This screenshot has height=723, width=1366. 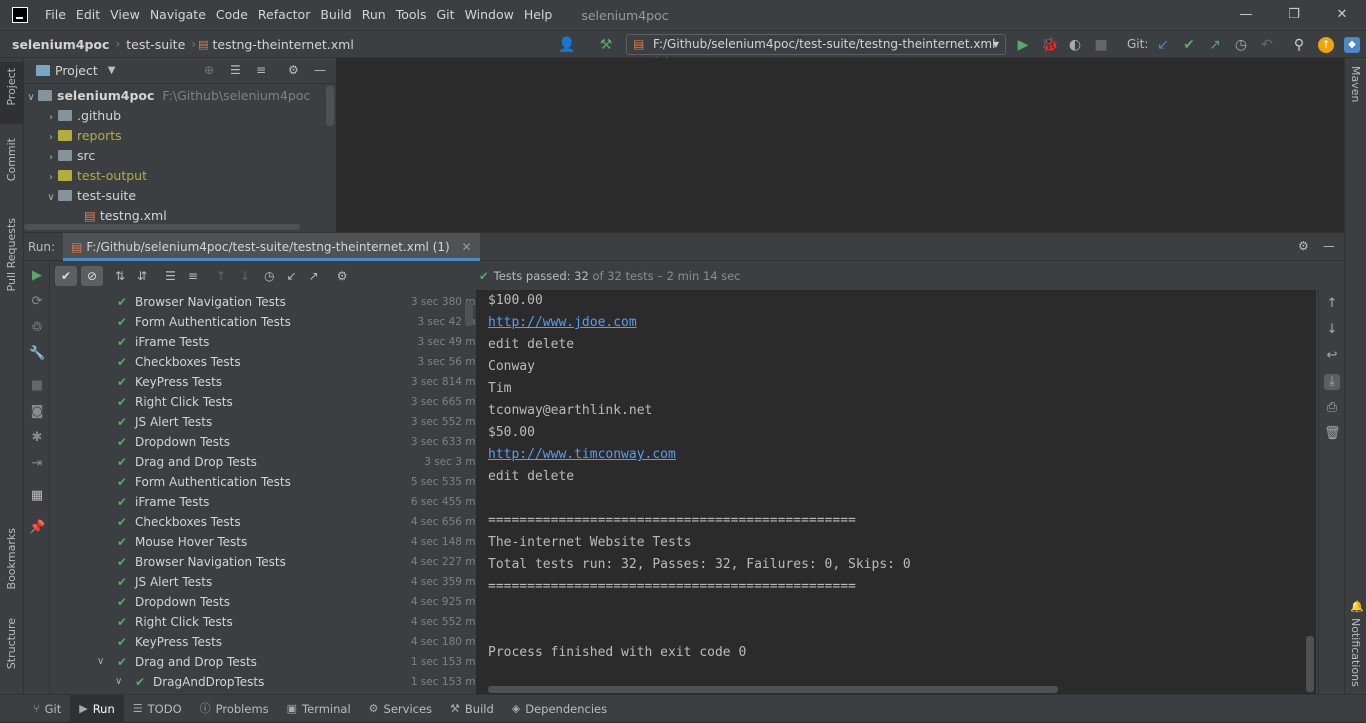 I want to click on breadcrumb-file: testng-theinternet.xml, so click(x=282, y=44).